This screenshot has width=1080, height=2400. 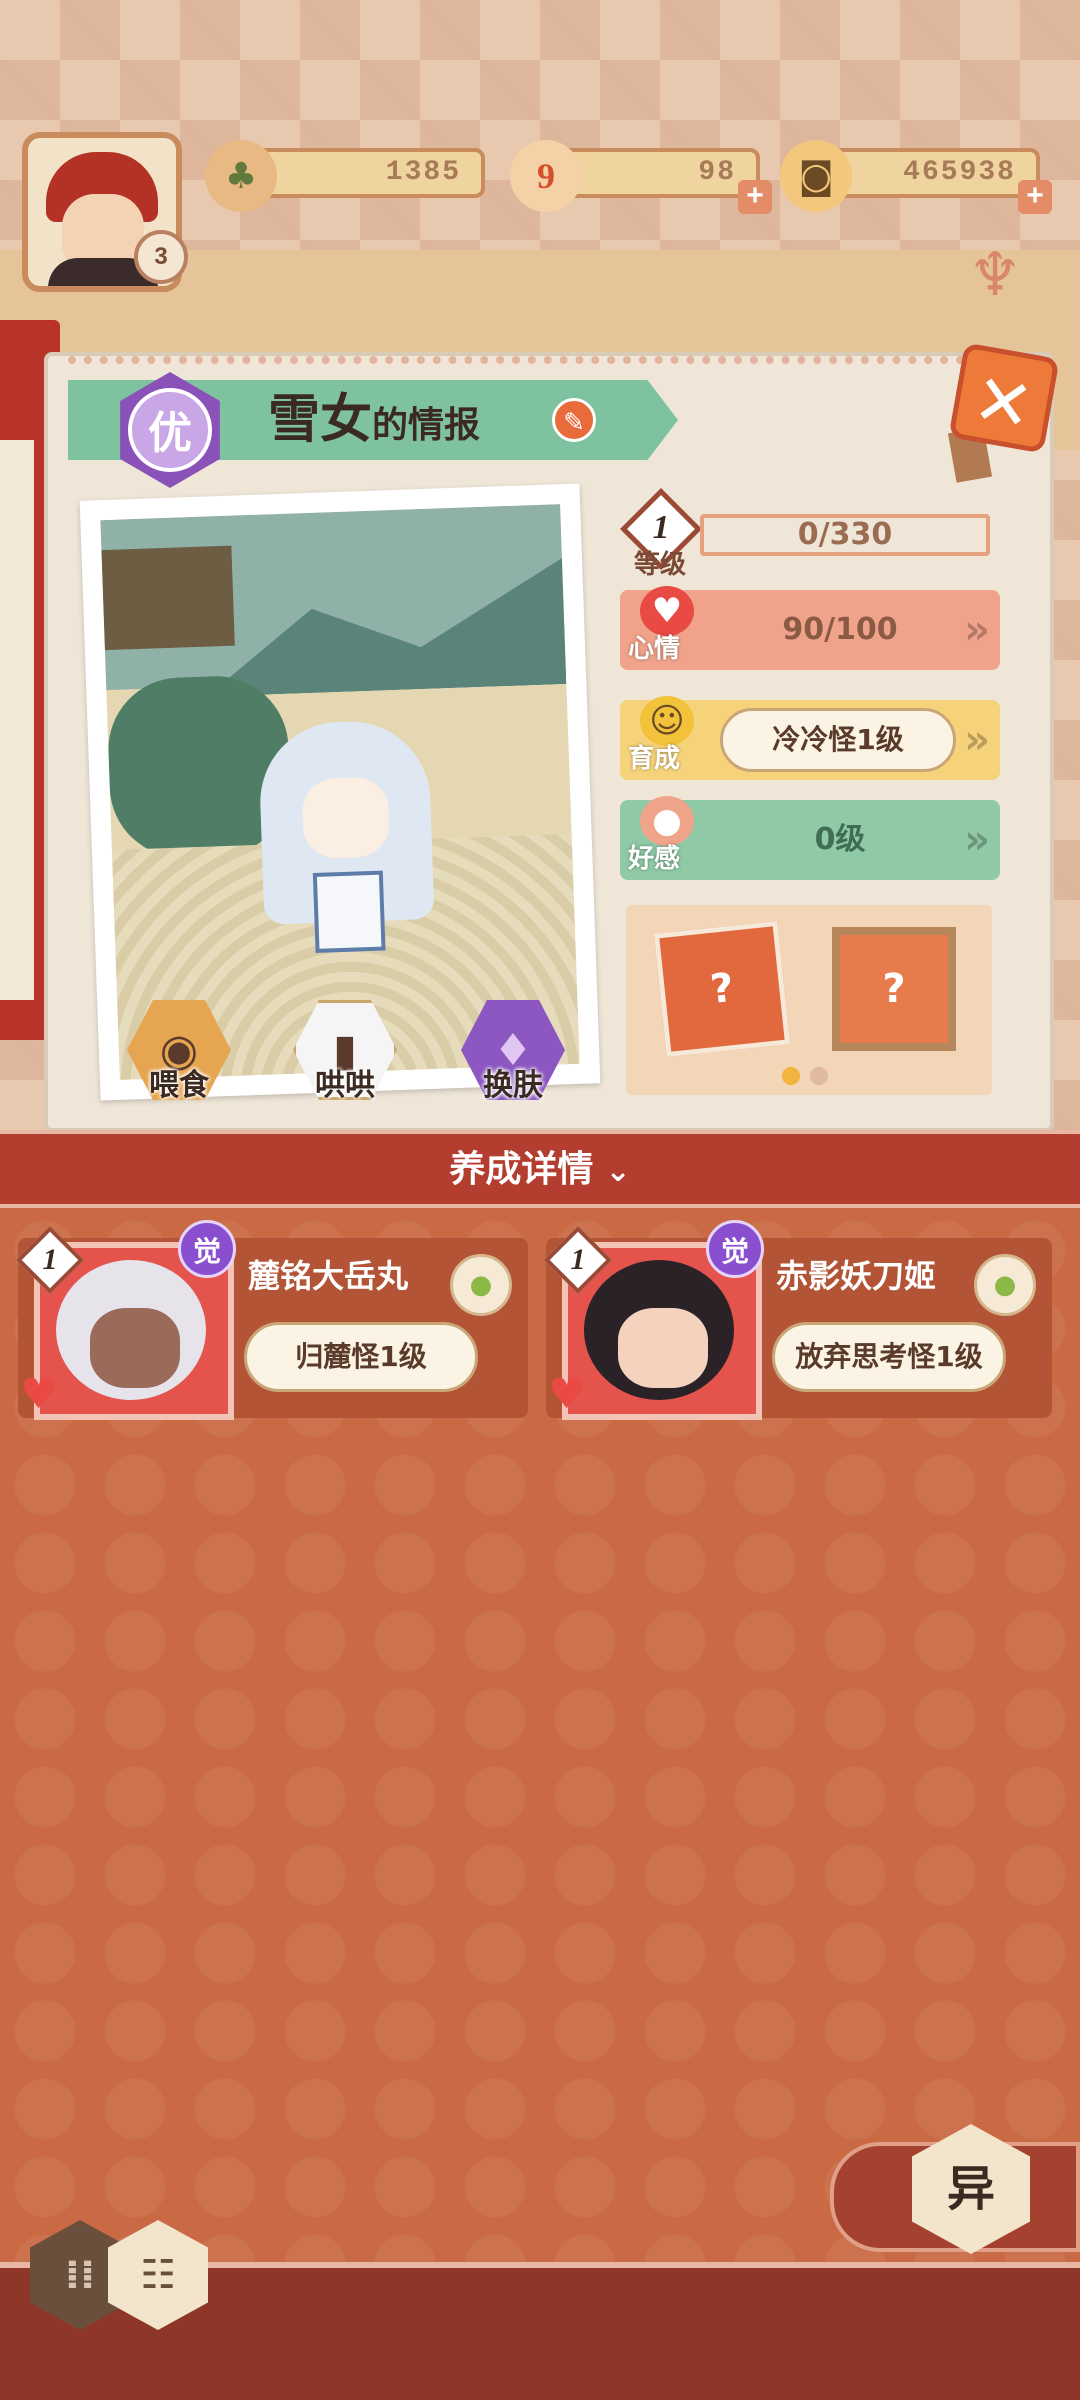 What do you see at coordinates (889, 1357) in the screenshot?
I see `monster-status: 放弃思考怪1级` at bounding box center [889, 1357].